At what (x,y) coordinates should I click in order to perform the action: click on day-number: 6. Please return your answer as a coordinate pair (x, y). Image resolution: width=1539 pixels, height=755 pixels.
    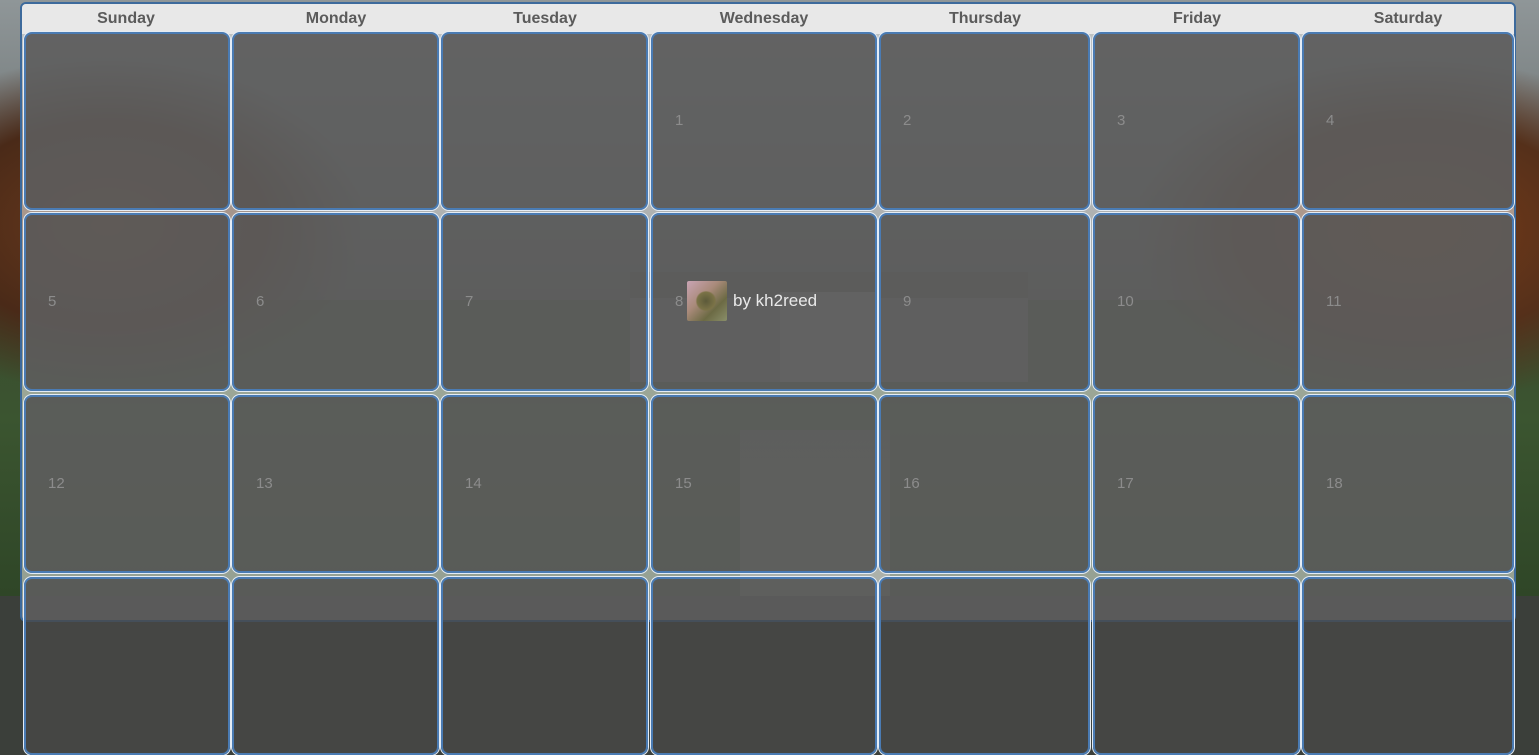
    Looking at the image, I should click on (260, 301).